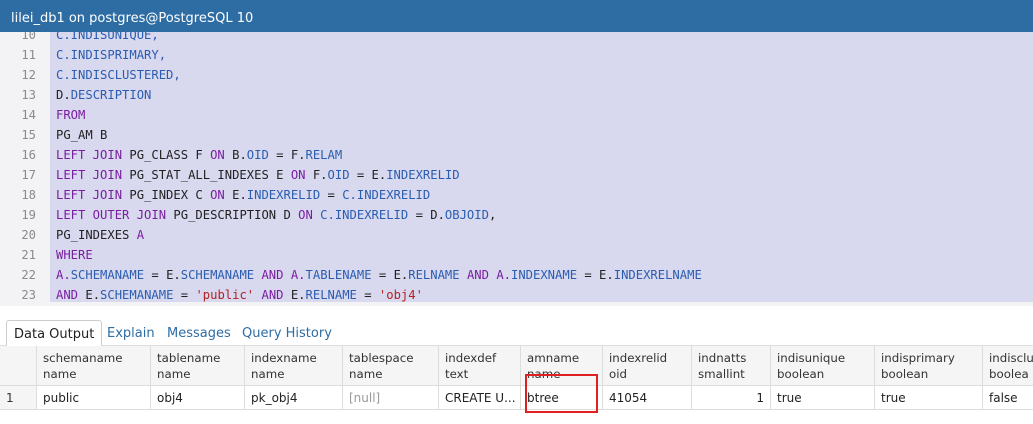 This screenshot has width=1033, height=424. What do you see at coordinates (516, 255) in the screenshot?
I see `code-line: 21 WHERE` at bounding box center [516, 255].